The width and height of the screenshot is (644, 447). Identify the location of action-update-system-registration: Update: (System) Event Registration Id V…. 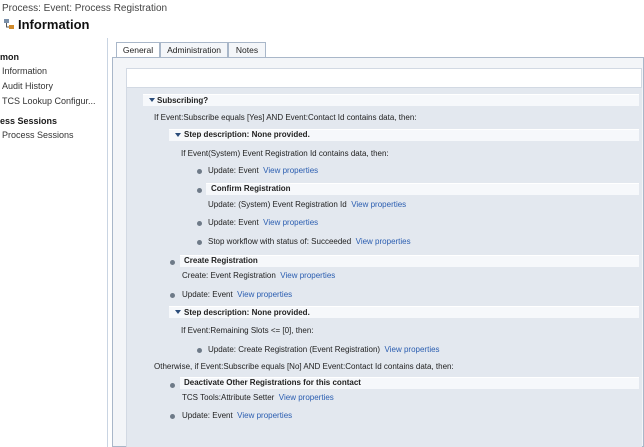
(307, 204).